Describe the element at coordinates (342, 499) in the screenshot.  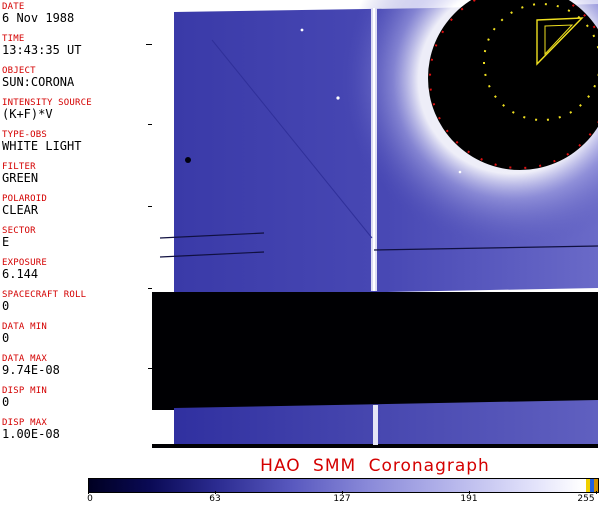
I see `colorbar-tick-label: 127` at that location.